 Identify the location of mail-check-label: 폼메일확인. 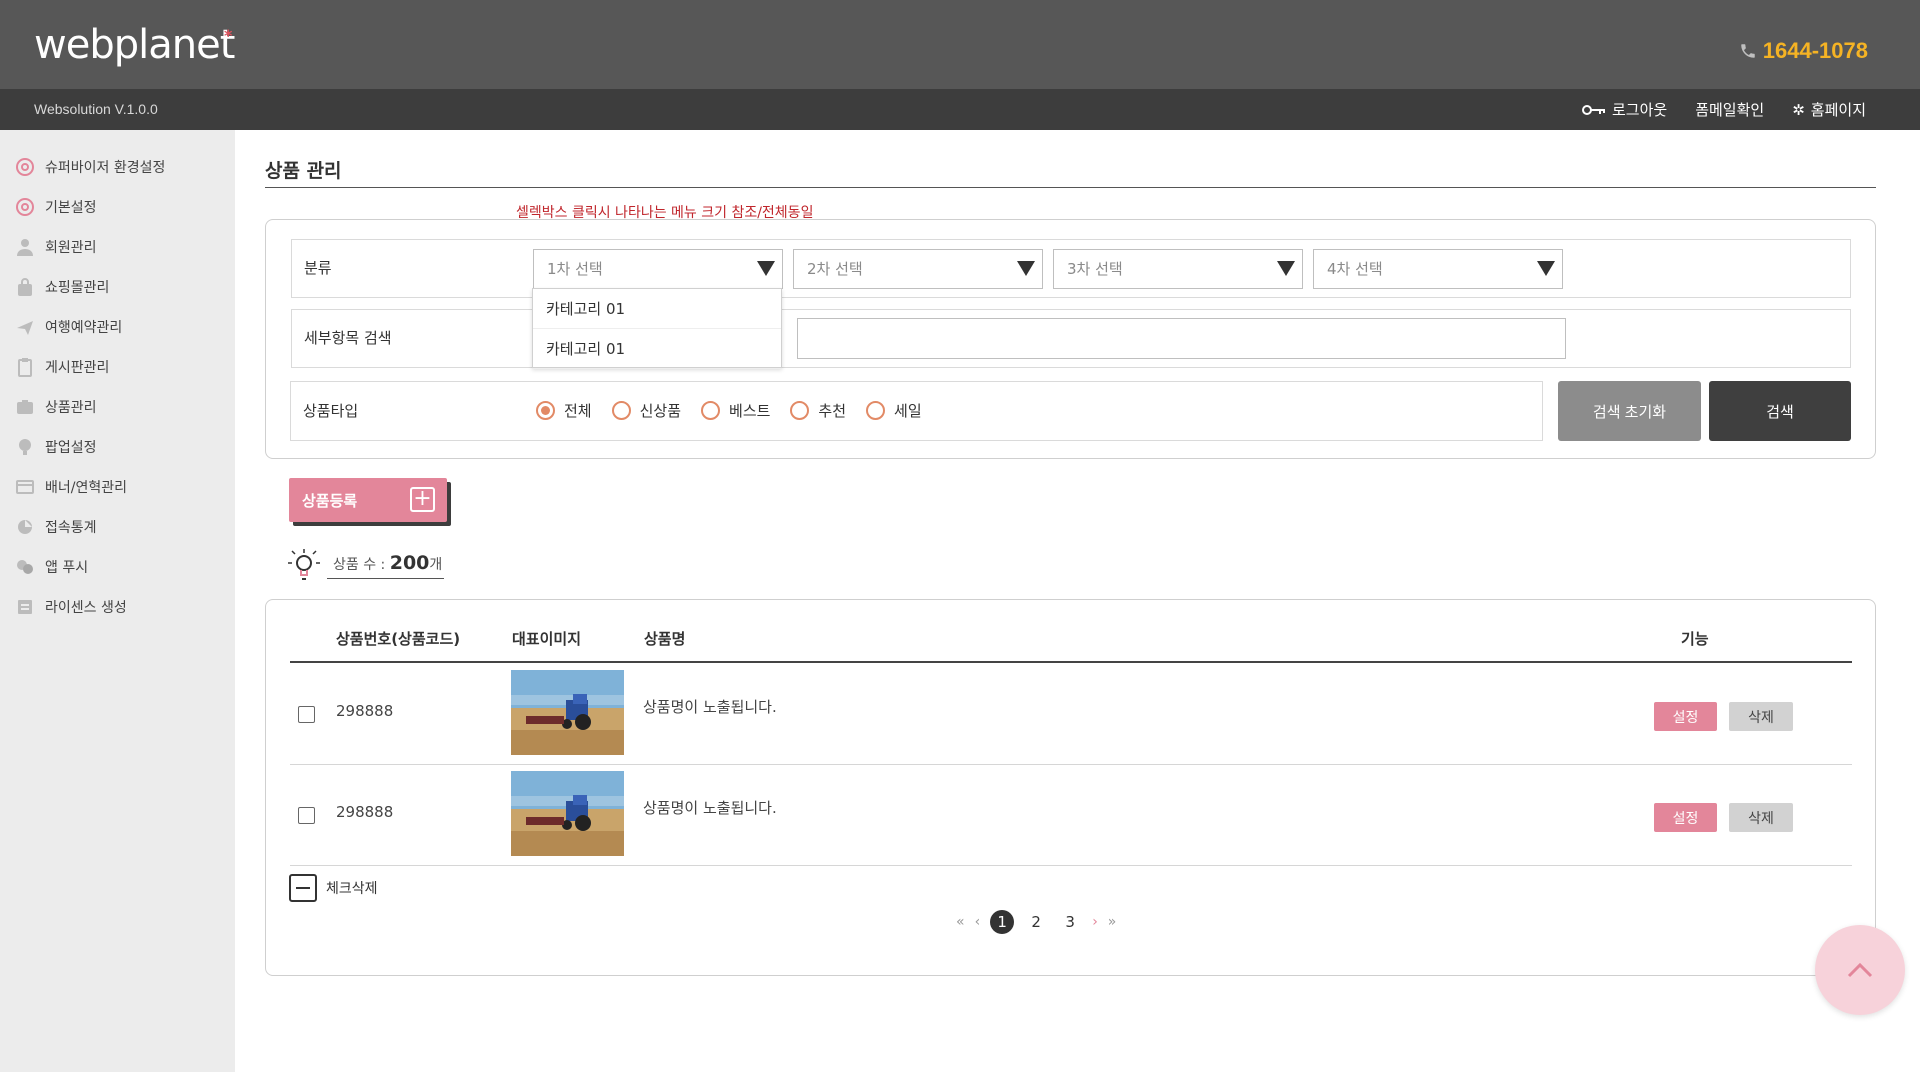
(1730, 110).